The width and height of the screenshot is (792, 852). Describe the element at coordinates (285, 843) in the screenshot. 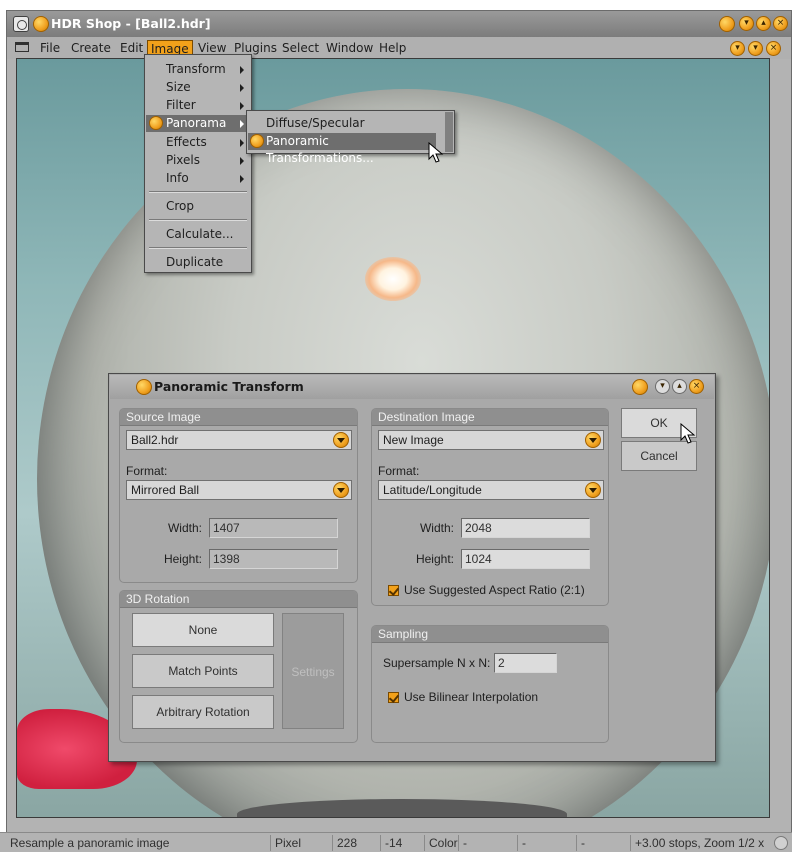

I see `status-pixel-label: Pixel` at that location.